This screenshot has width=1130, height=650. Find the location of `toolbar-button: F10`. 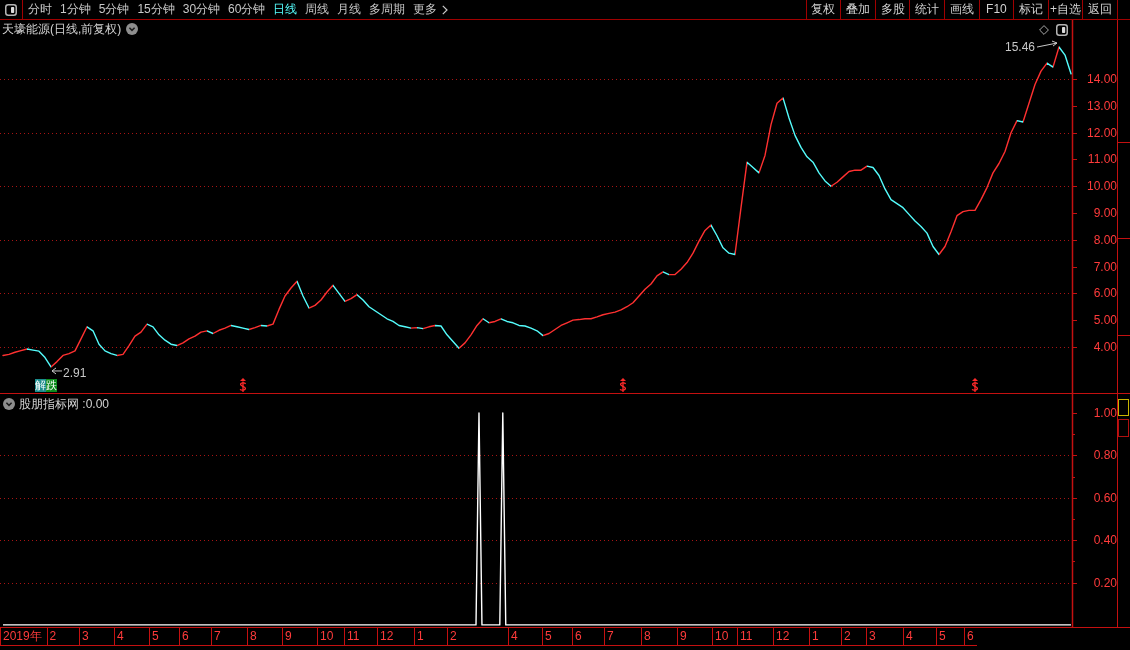

toolbar-button: F10 is located at coordinates (996, 9).